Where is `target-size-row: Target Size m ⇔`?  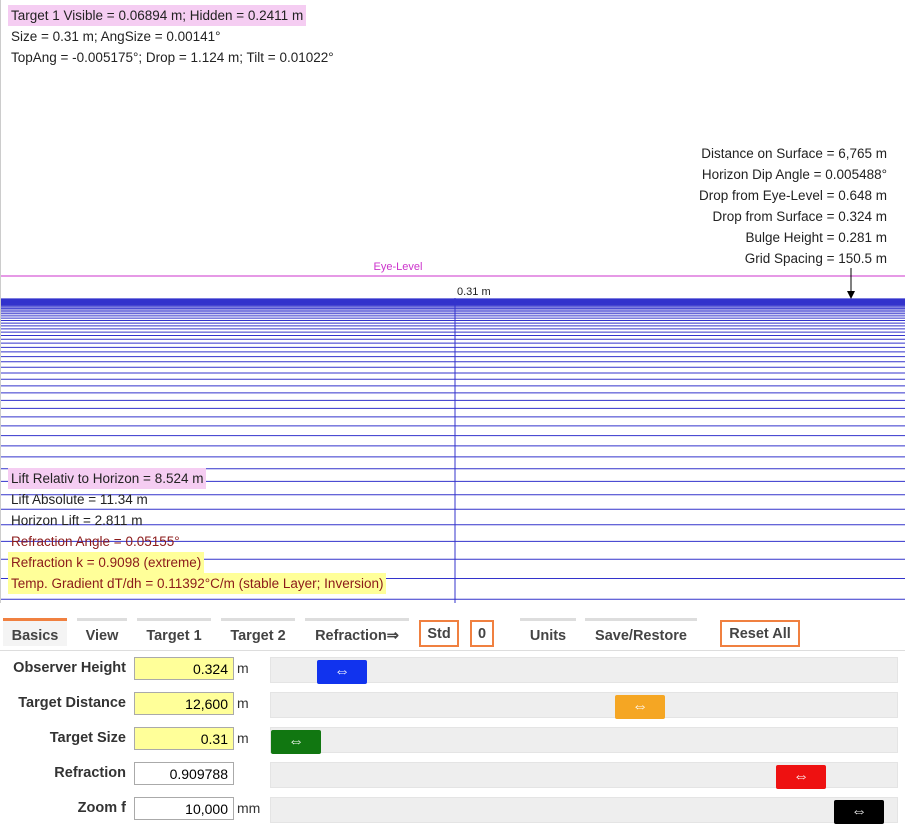
target-size-row: Target Size m ⇔ is located at coordinates (452, 738).